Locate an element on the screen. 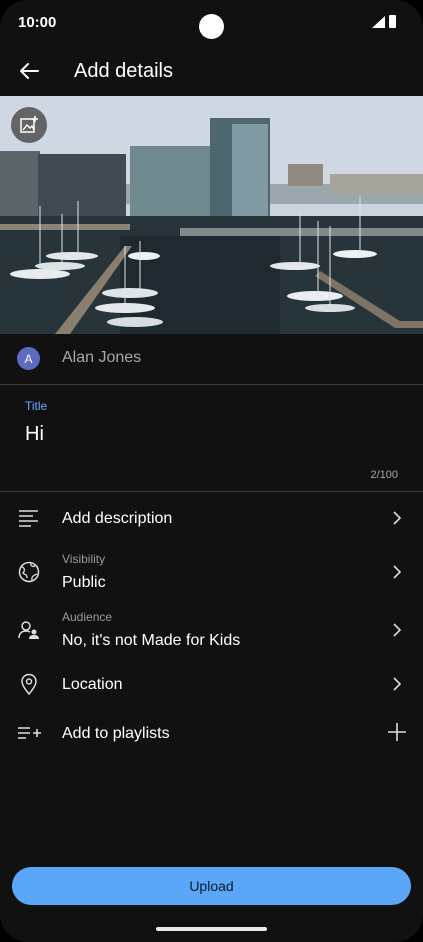 The width and height of the screenshot is (423, 942). title-input: Hi is located at coordinates (34, 434).